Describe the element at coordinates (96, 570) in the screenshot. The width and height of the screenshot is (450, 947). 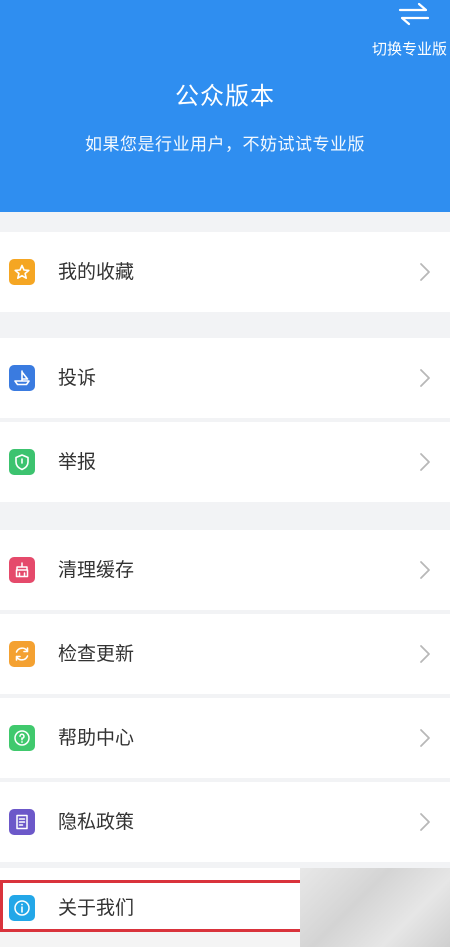
I see `menu-item-label: 清理缓存` at that location.